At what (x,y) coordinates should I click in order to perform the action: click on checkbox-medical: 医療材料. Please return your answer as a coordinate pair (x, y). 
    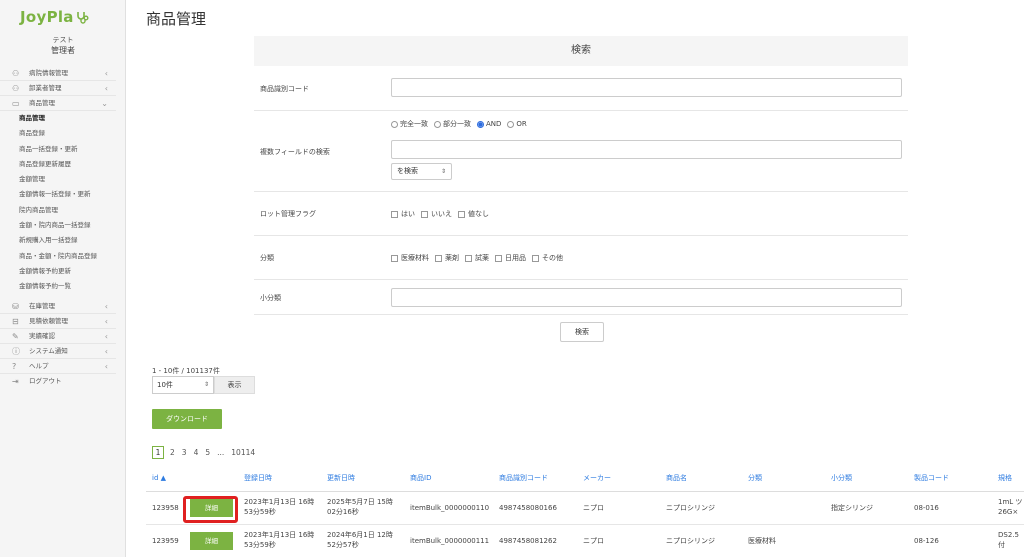
    Looking at the image, I should click on (410, 258).